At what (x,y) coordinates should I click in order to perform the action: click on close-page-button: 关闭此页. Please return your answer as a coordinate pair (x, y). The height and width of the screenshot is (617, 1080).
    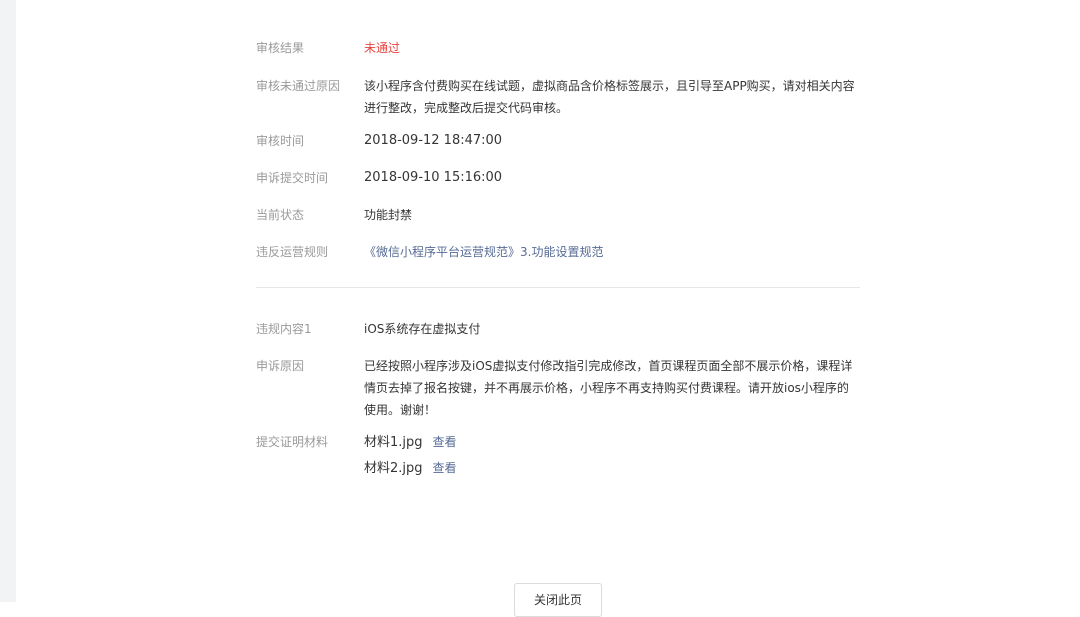
    Looking at the image, I should click on (558, 600).